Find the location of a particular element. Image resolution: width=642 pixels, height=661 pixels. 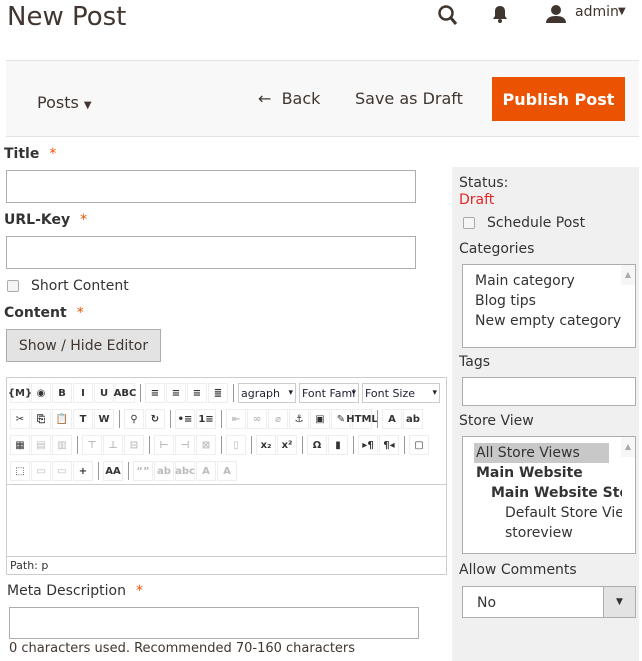

paste-icon: 📋 is located at coordinates (62, 419).